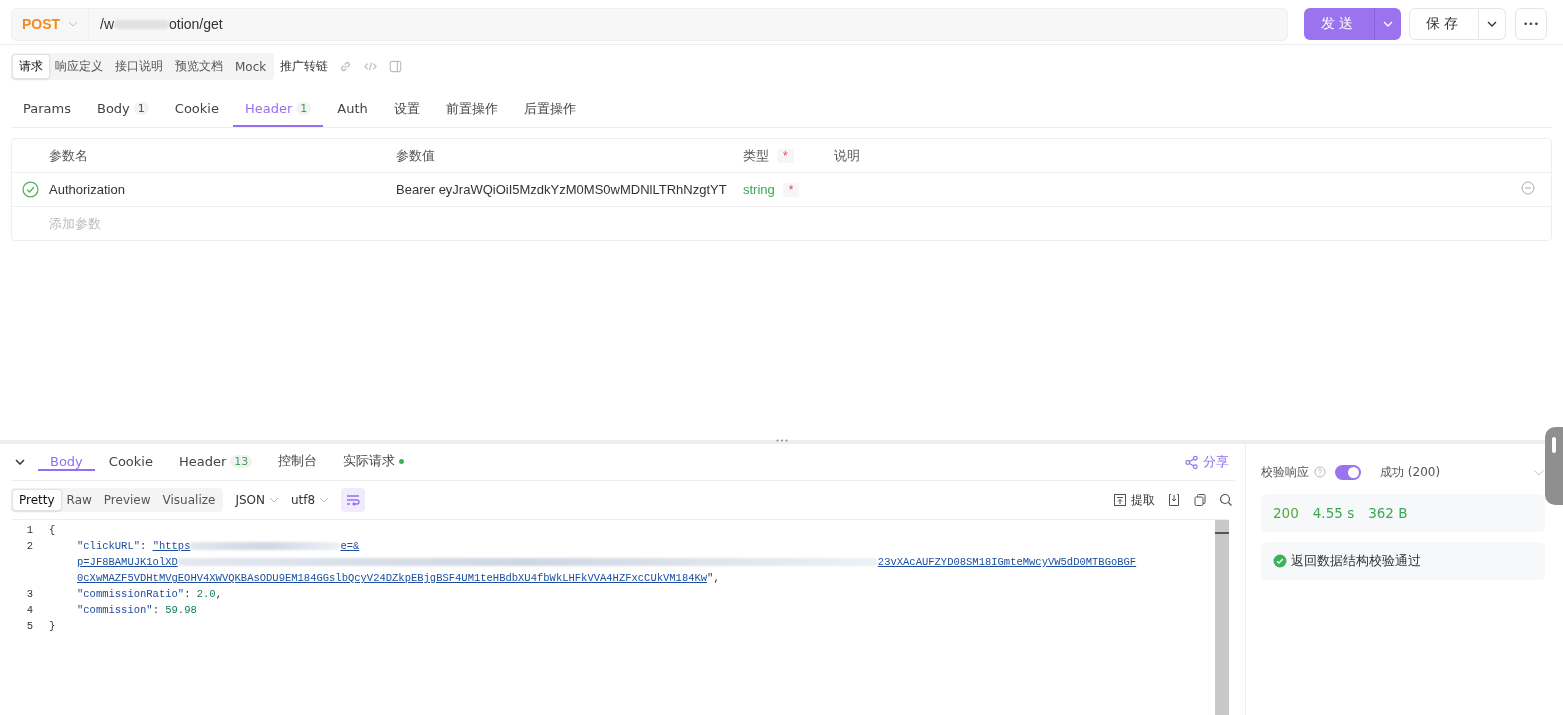  What do you see at coordinates (218, 594) in the screenshot?
I see `code-punctuation: ,` at bounding box center [218, 594].